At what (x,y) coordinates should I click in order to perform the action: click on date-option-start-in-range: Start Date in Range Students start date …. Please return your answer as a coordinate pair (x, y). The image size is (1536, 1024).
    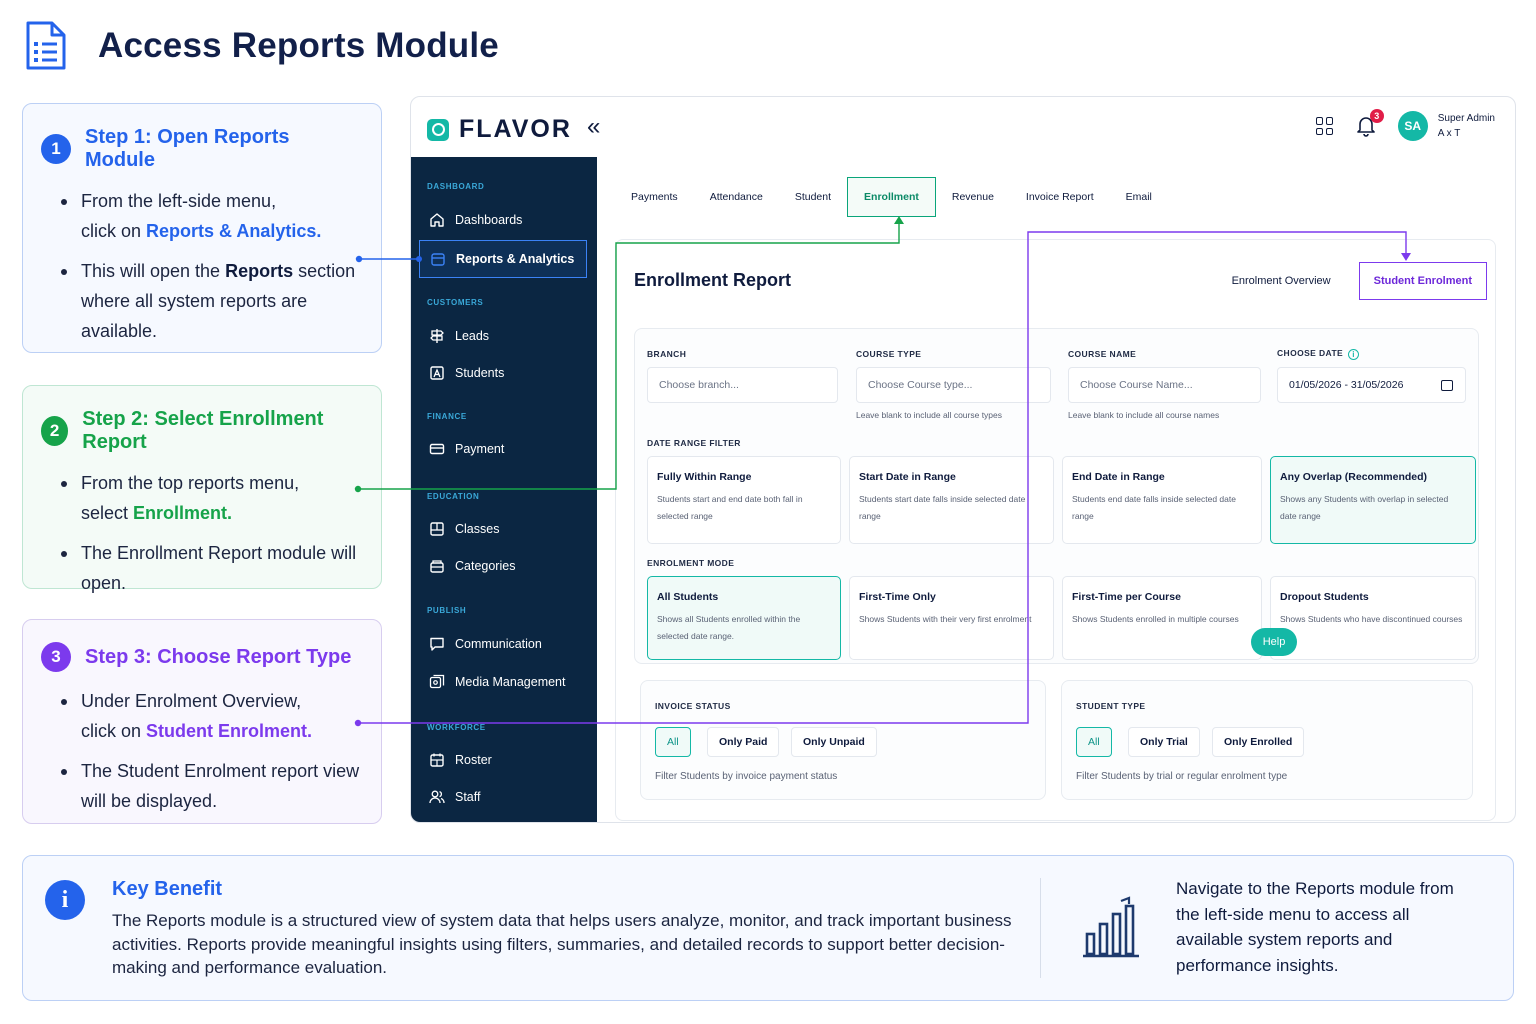
    Looking at the image, I should click on (951, 500).